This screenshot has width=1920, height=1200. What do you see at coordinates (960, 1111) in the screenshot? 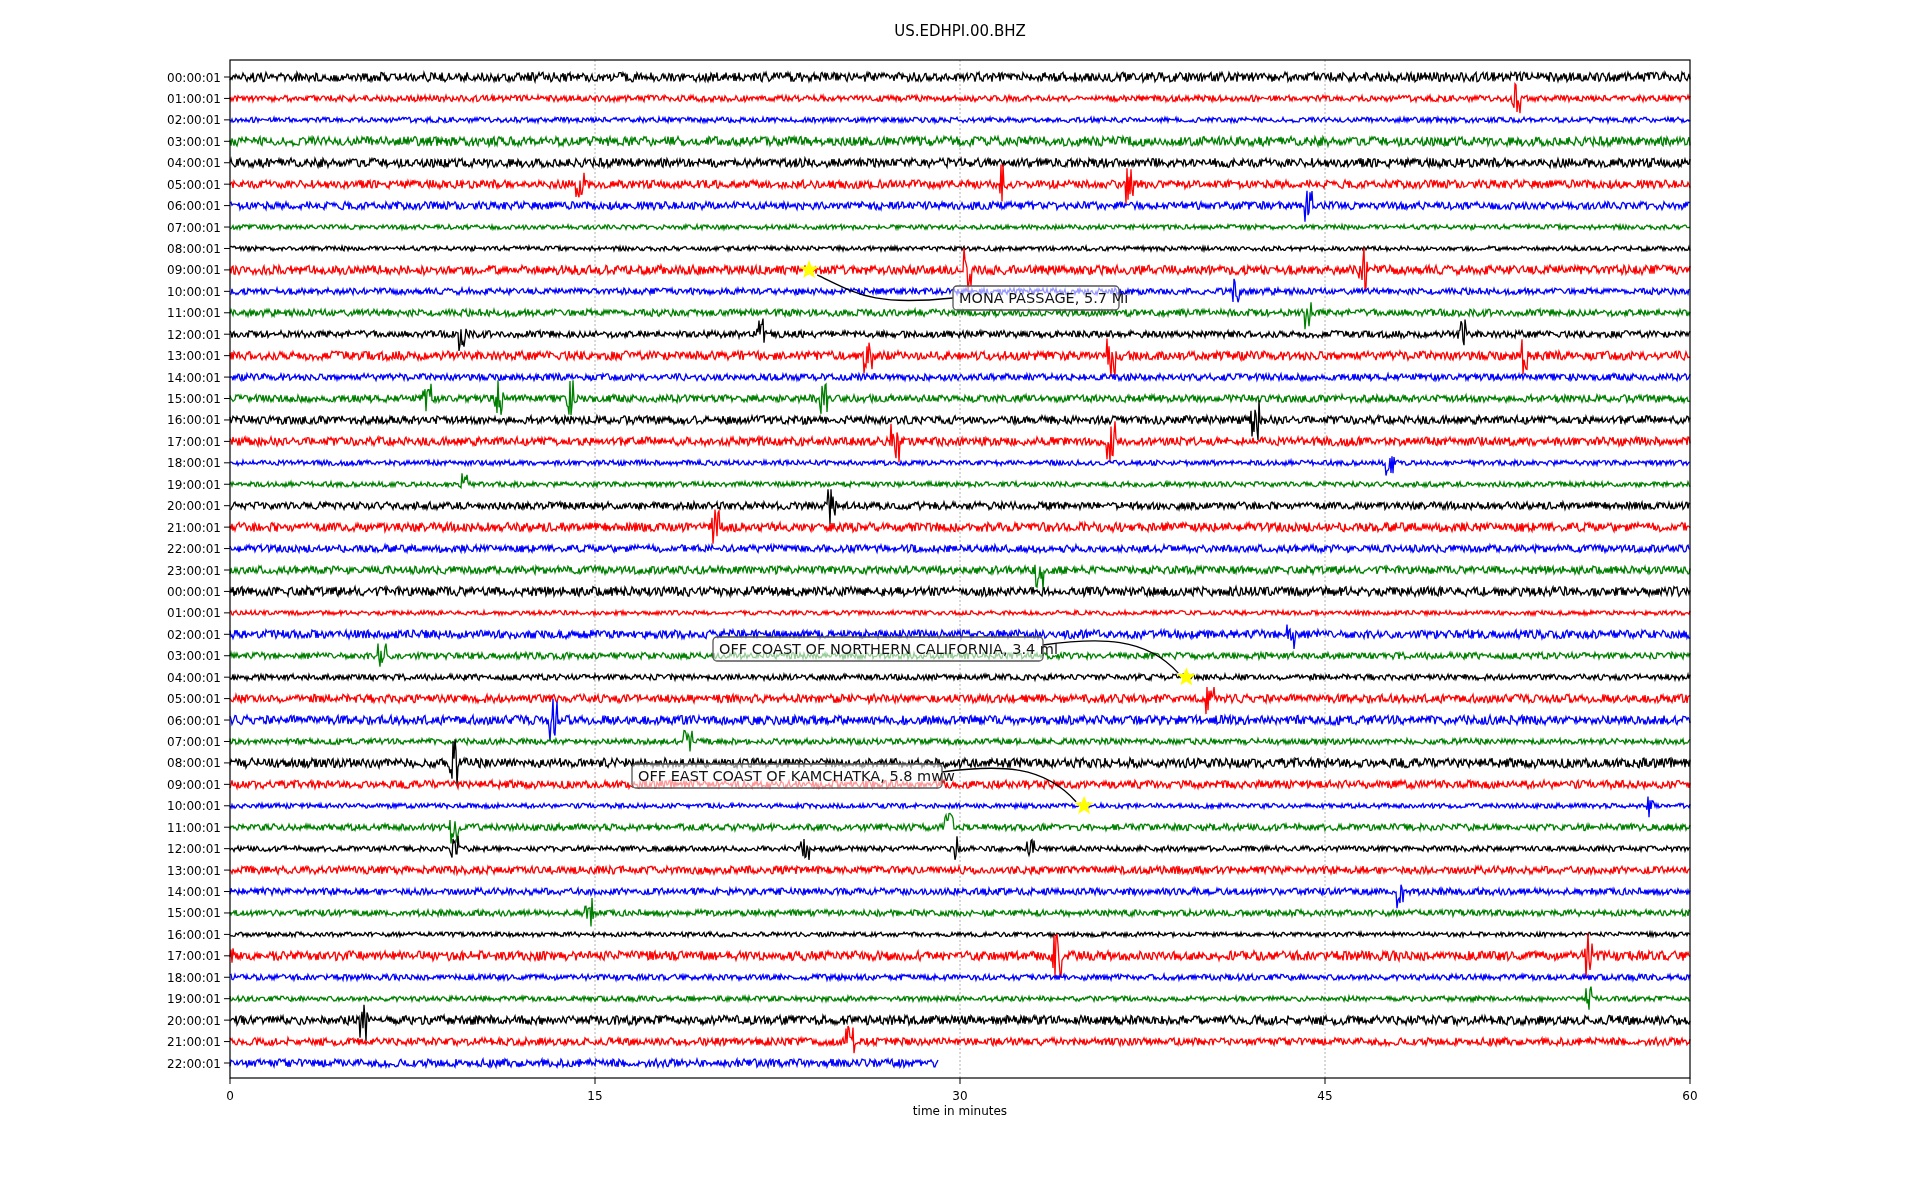
I see `axis-title: time in minutes` at bounding box center [960, 1111].